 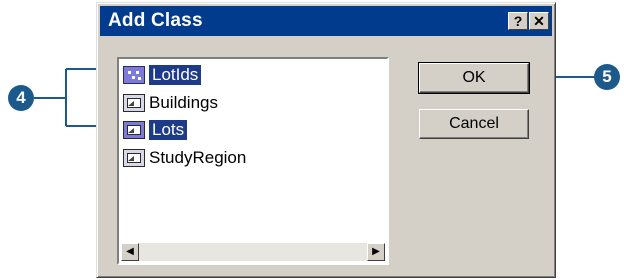 I want to click on point-class-icon, so click(x=134, y=75).